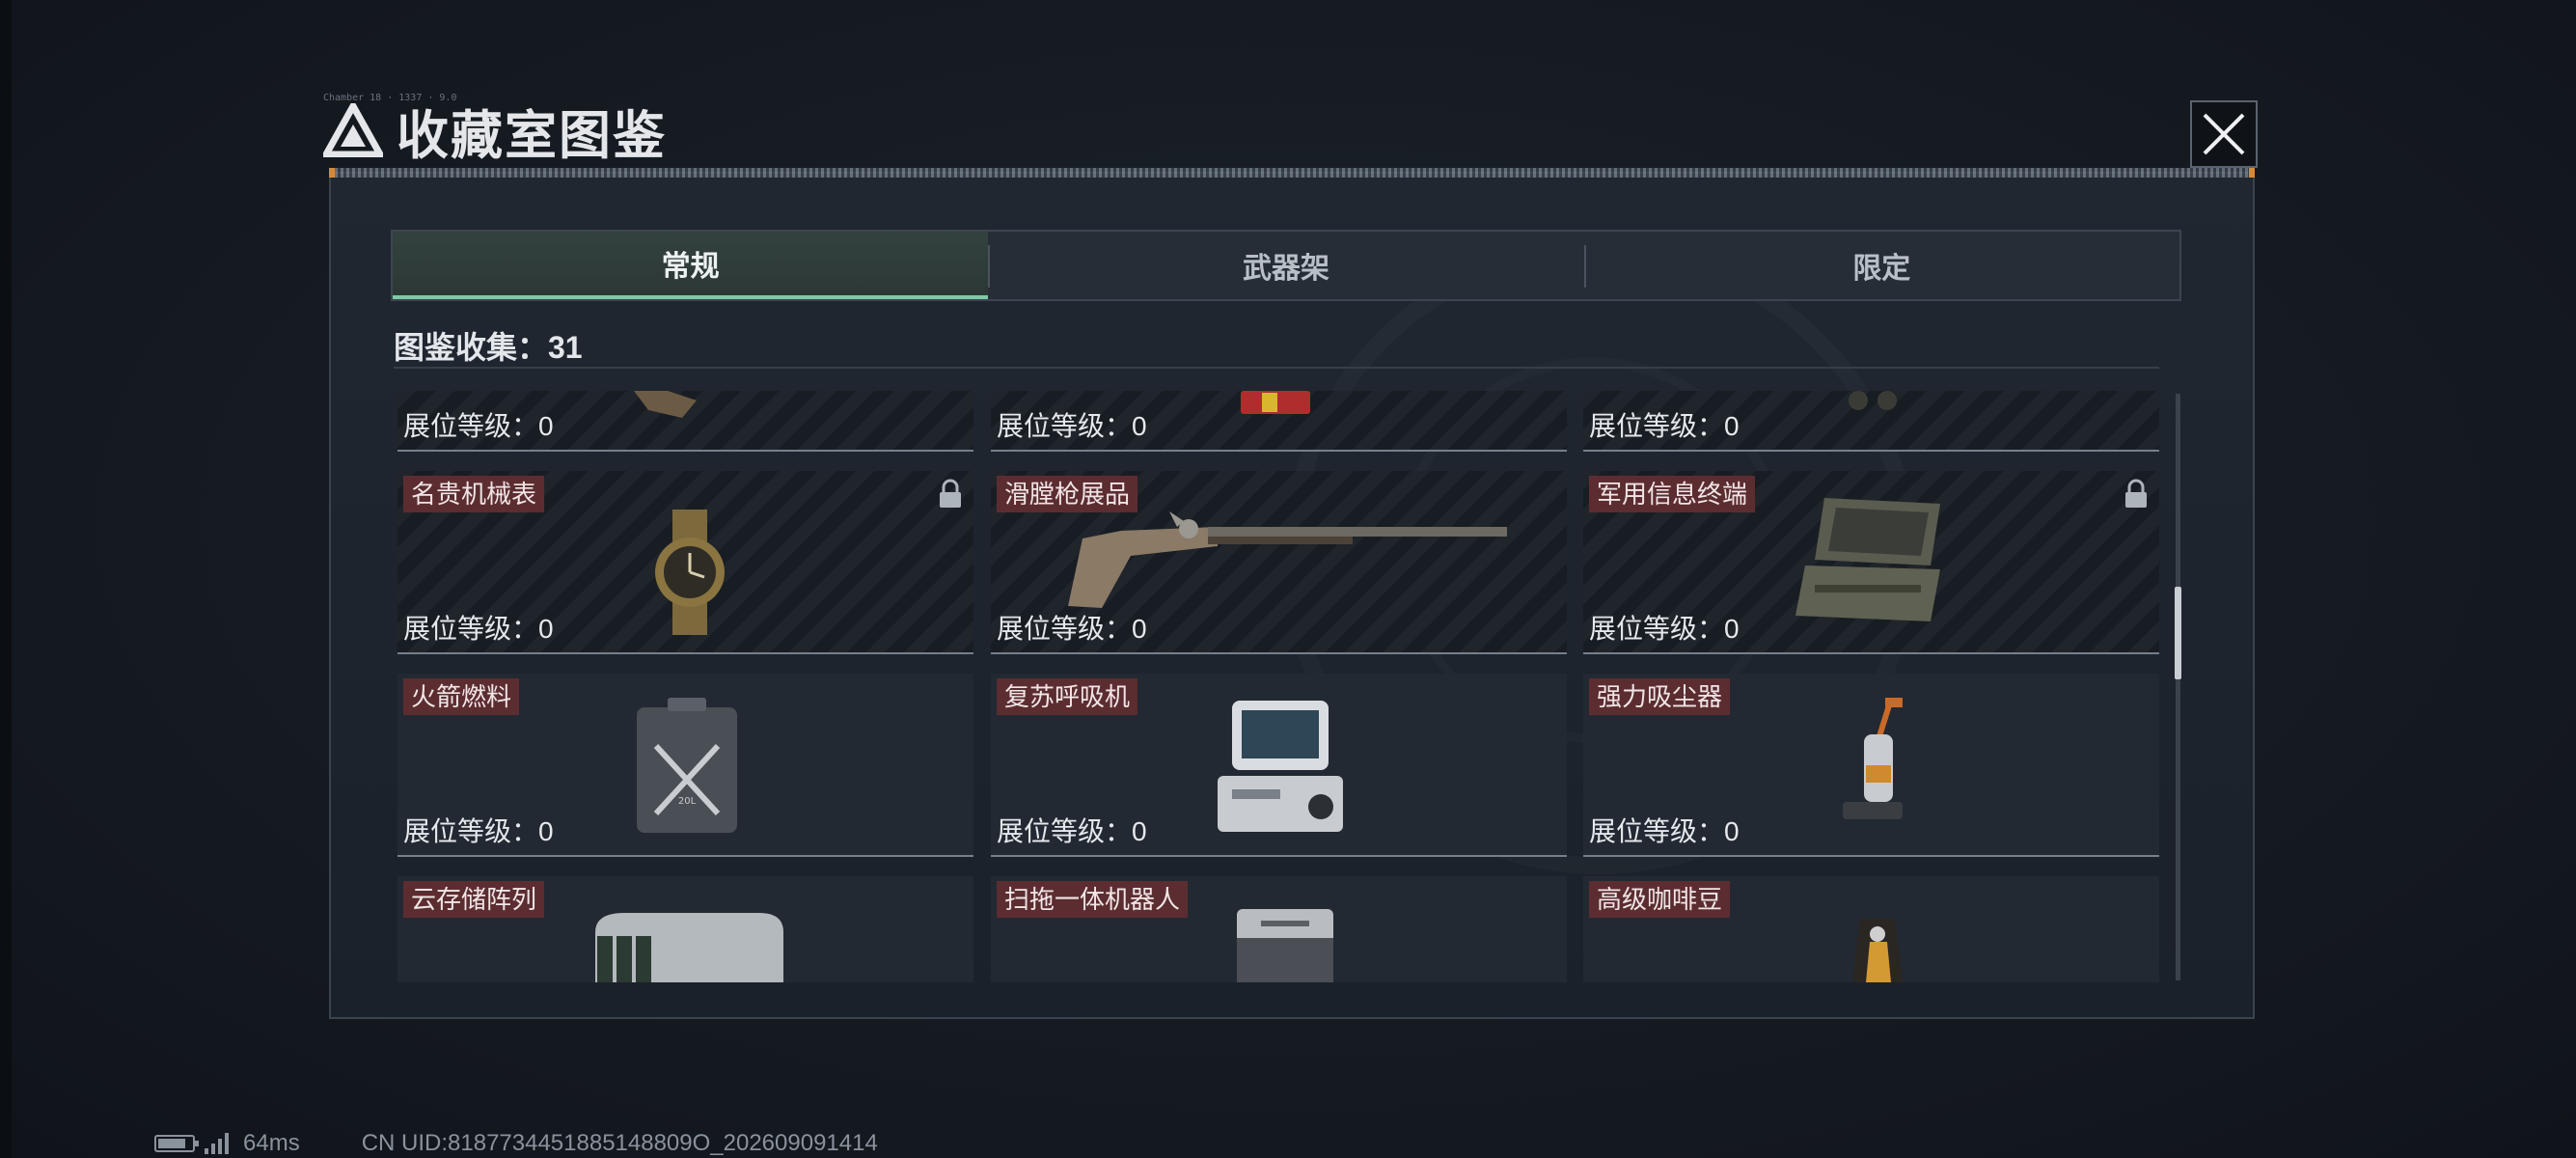 This screenshot has width=2576, height=1158. I want to click on item-card: 滑膛枪展品 展位等级：0, so click(1279, 562).